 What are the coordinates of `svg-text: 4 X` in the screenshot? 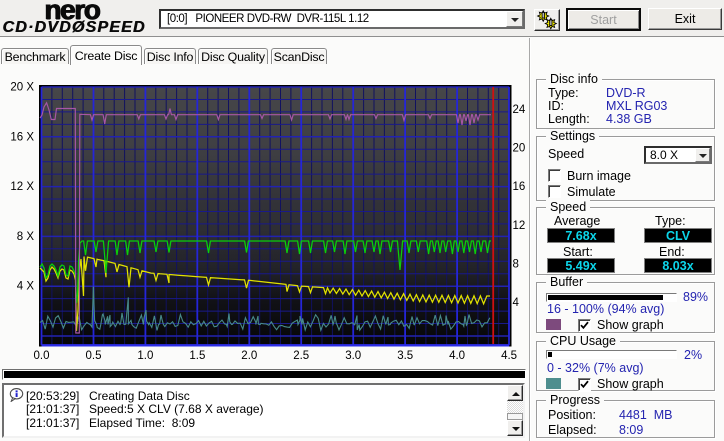 It's located at (26, 287).